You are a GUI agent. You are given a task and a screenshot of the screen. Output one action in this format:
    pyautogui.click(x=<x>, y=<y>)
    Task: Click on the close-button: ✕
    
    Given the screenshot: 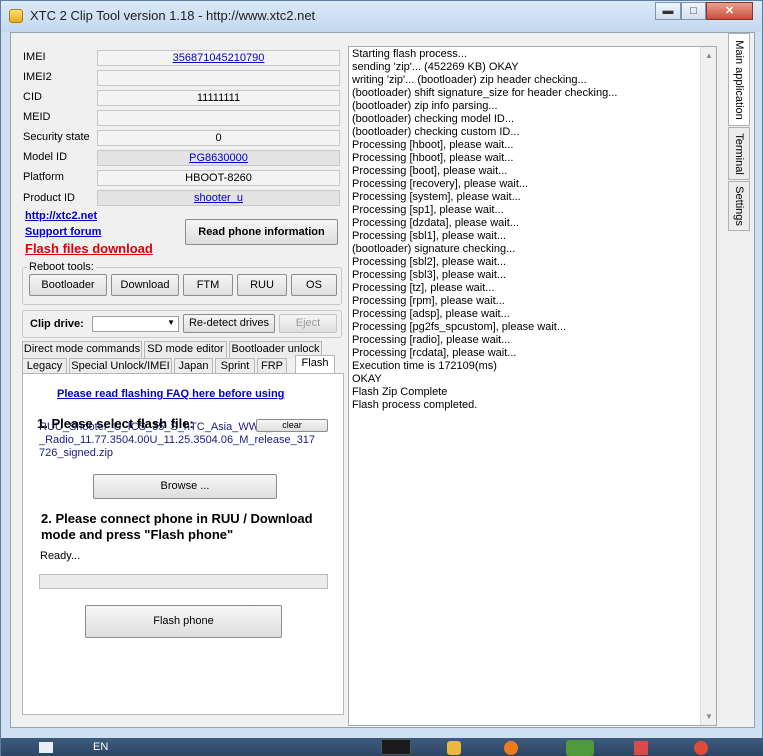 What is the action you would take?
    pyautogui.click(x=729, y=11)
    